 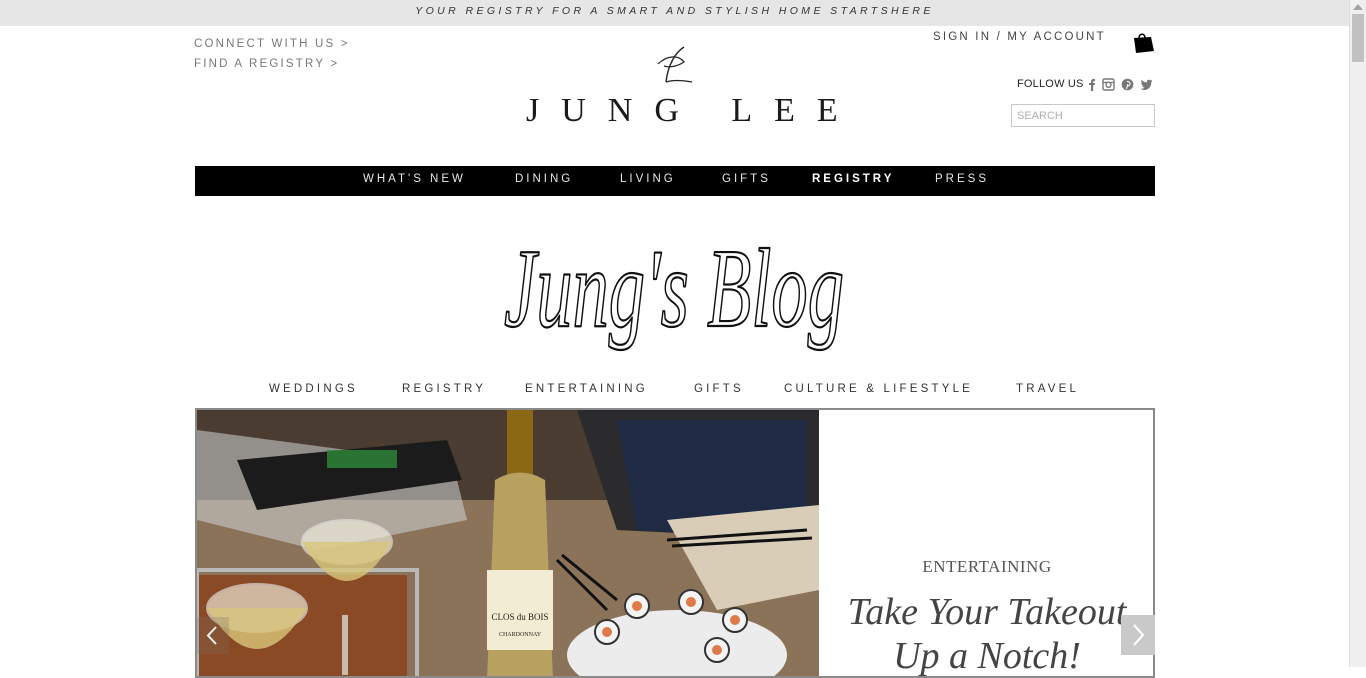 What do you see at coordinates (962, 179) in the screenshot?
I see `nav-press: PRESS` at bounding box center [962, 179].